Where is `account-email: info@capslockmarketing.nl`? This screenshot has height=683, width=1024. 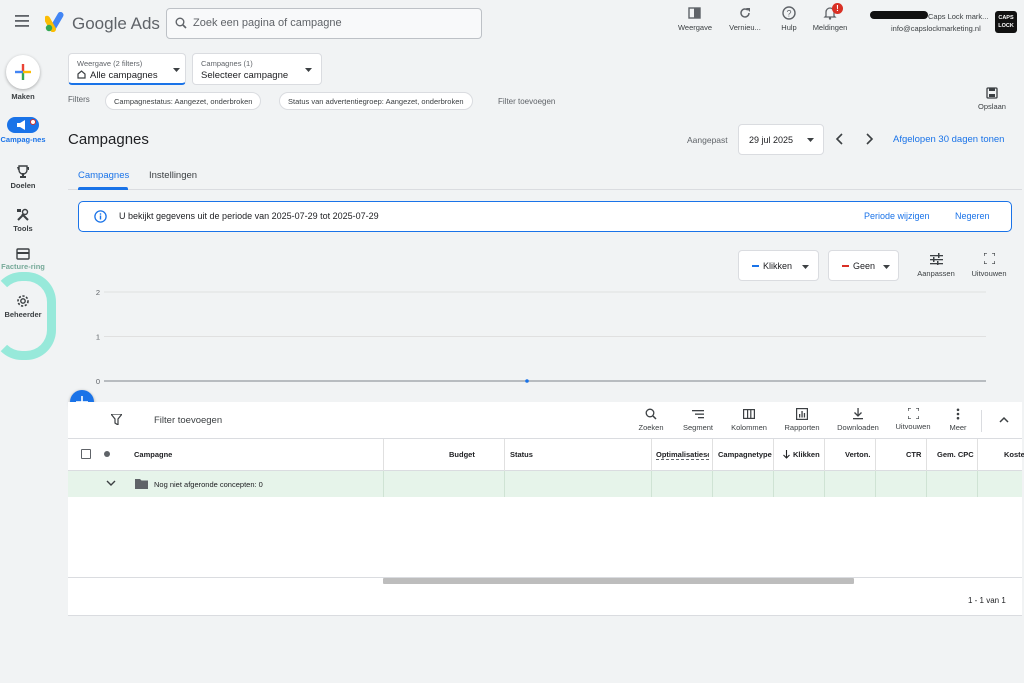 account-email: info@capslockmarketing.nl is located at coordinates (936, 28).